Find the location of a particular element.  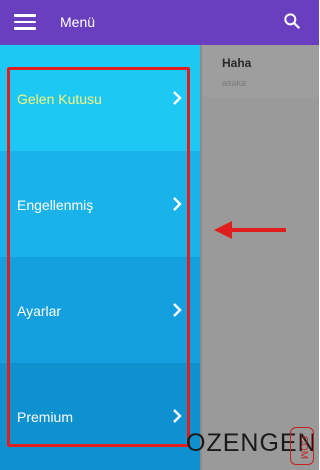

conversation-subtitle: asaka is located at coordinates (234, 83).